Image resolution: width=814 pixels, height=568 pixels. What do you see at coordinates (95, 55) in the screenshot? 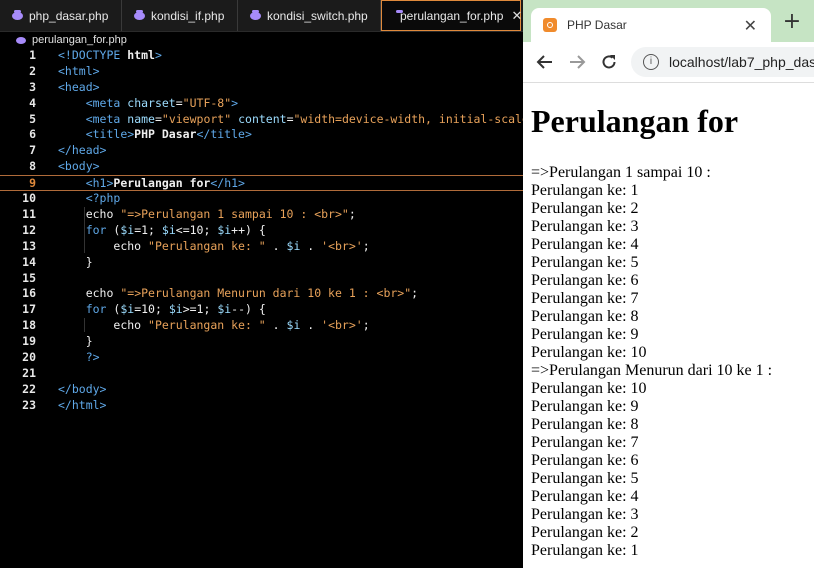
I see `code-line: 1 <!DOCTYPE html>` at bounding box center [95, 55].